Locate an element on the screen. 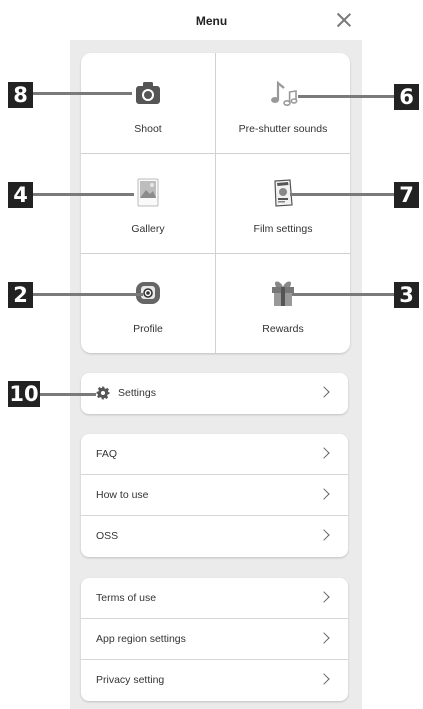 This screenshot has width=423, height=709. list-item-oss: OSS is located at coordinates (214, 536).